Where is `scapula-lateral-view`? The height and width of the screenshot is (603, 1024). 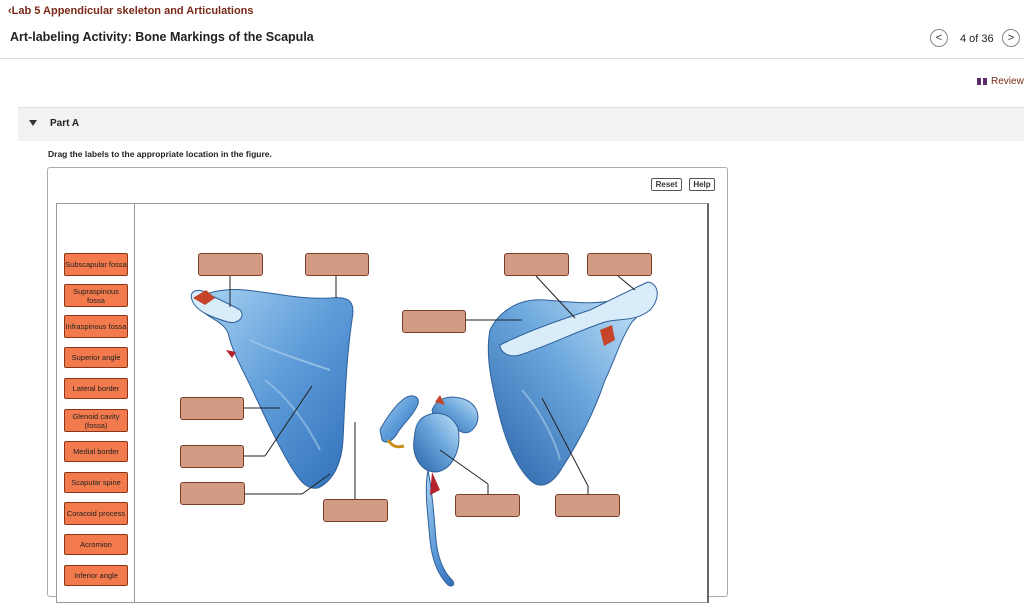 scapula-lateral-view is located at coordinates (429, 491).